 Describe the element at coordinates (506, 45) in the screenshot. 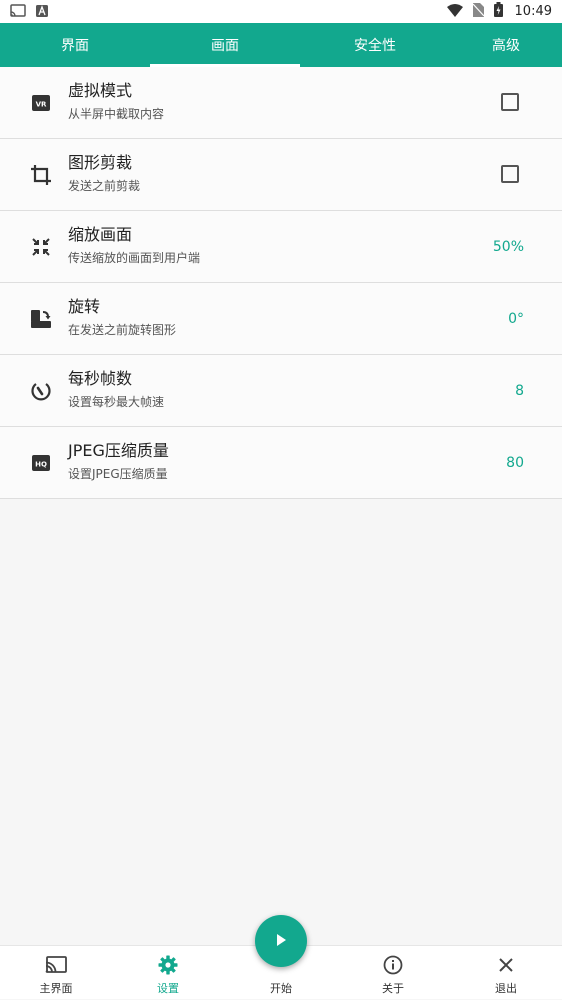

I see `tab-advanced: 高级` at that location.